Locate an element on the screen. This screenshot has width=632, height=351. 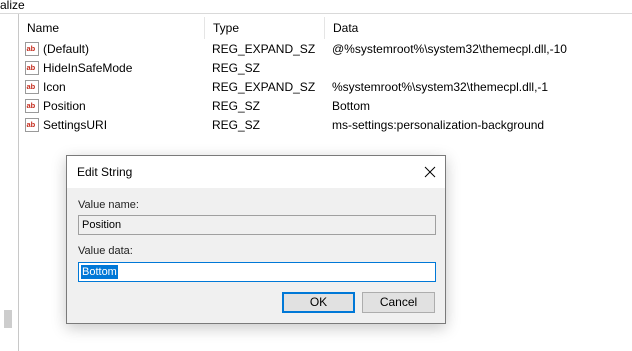
cancel-button: Cancel is located at coordinates (398, 302).